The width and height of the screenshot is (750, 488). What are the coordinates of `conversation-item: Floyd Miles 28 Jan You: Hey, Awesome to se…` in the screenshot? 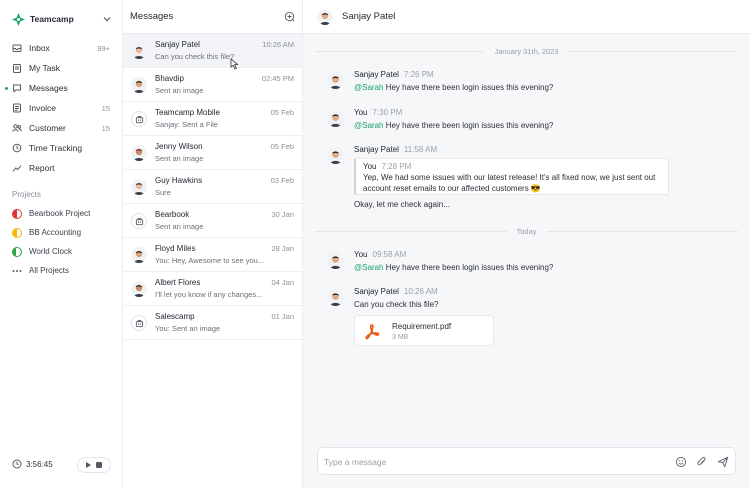 It's located at (212, 255).